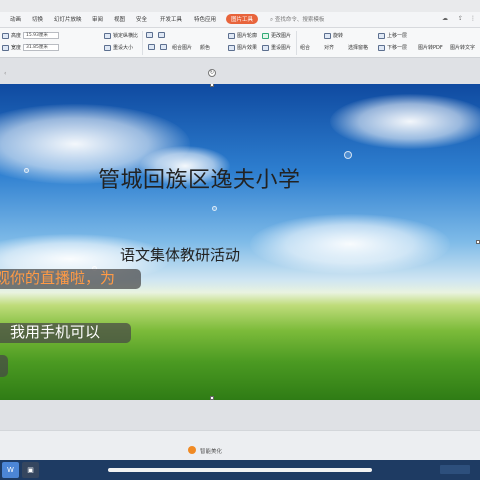  Describe the element at coordinates (107, 47) in the screenshot. I see `reset-size-icon` at that location.